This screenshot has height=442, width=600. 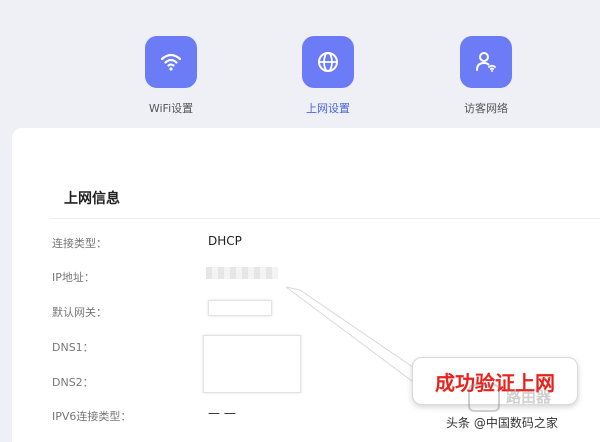 I want to click on nav-guest-network: 访客网络, so click(x=486, y=76).